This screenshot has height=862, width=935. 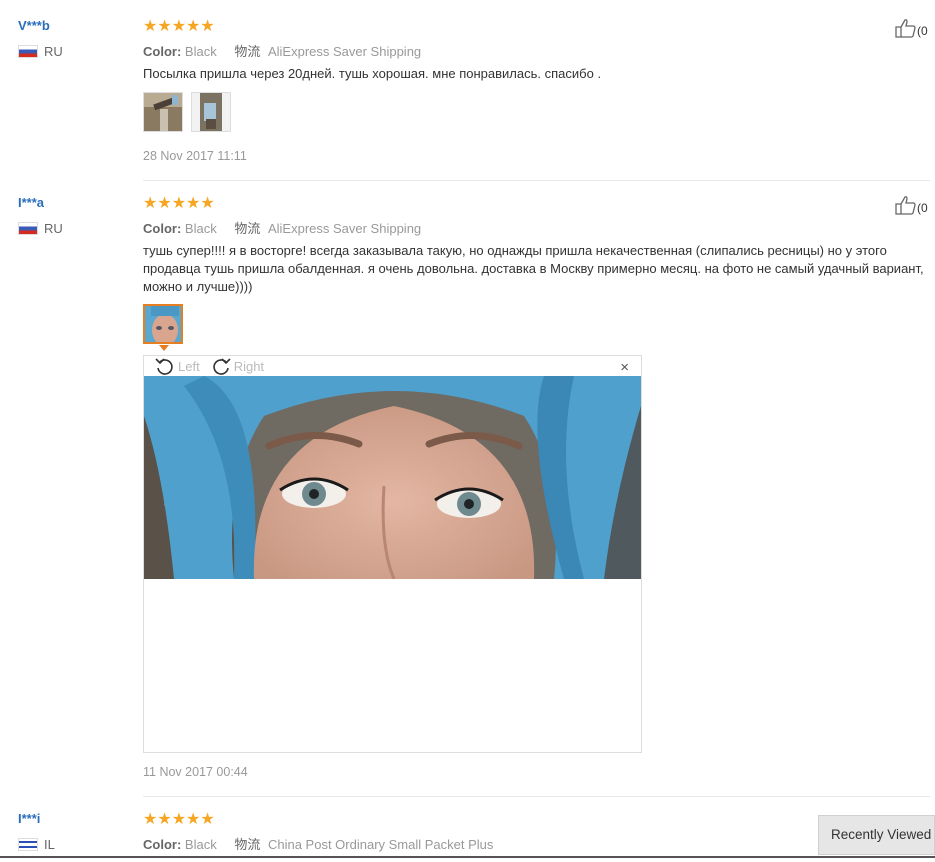 I want to click on window-bottom-edge, so click(x=467, y=857).